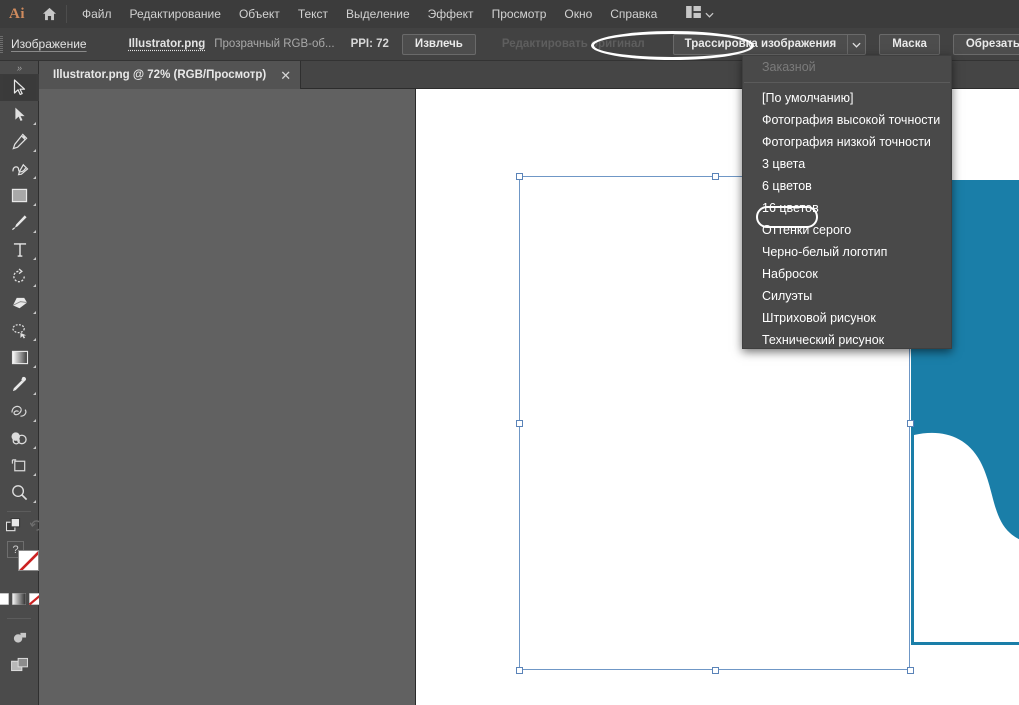 The width and height of the screenshot is (1019, 705). Describe the element at coordinates (285, 75) in the screenshot. I see `close-icon: ✕` at that location.